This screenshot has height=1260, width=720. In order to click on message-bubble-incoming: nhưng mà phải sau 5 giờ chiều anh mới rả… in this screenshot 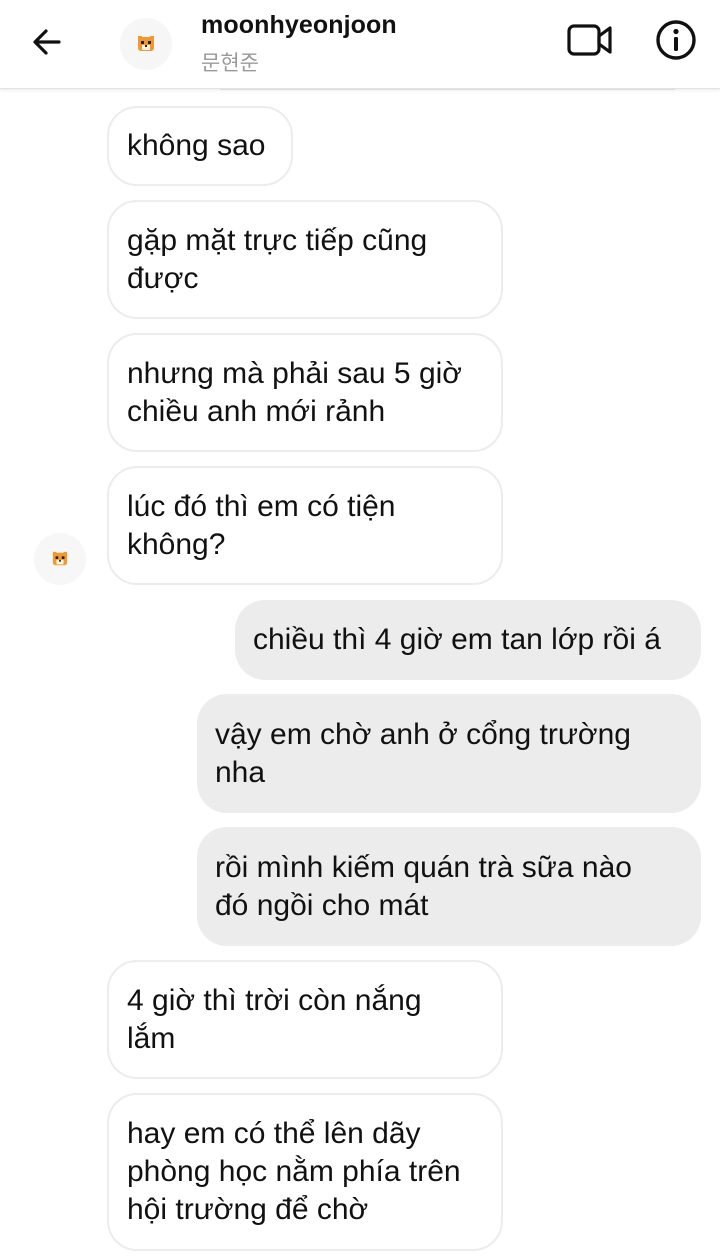, I will do `click(305, 392)`.